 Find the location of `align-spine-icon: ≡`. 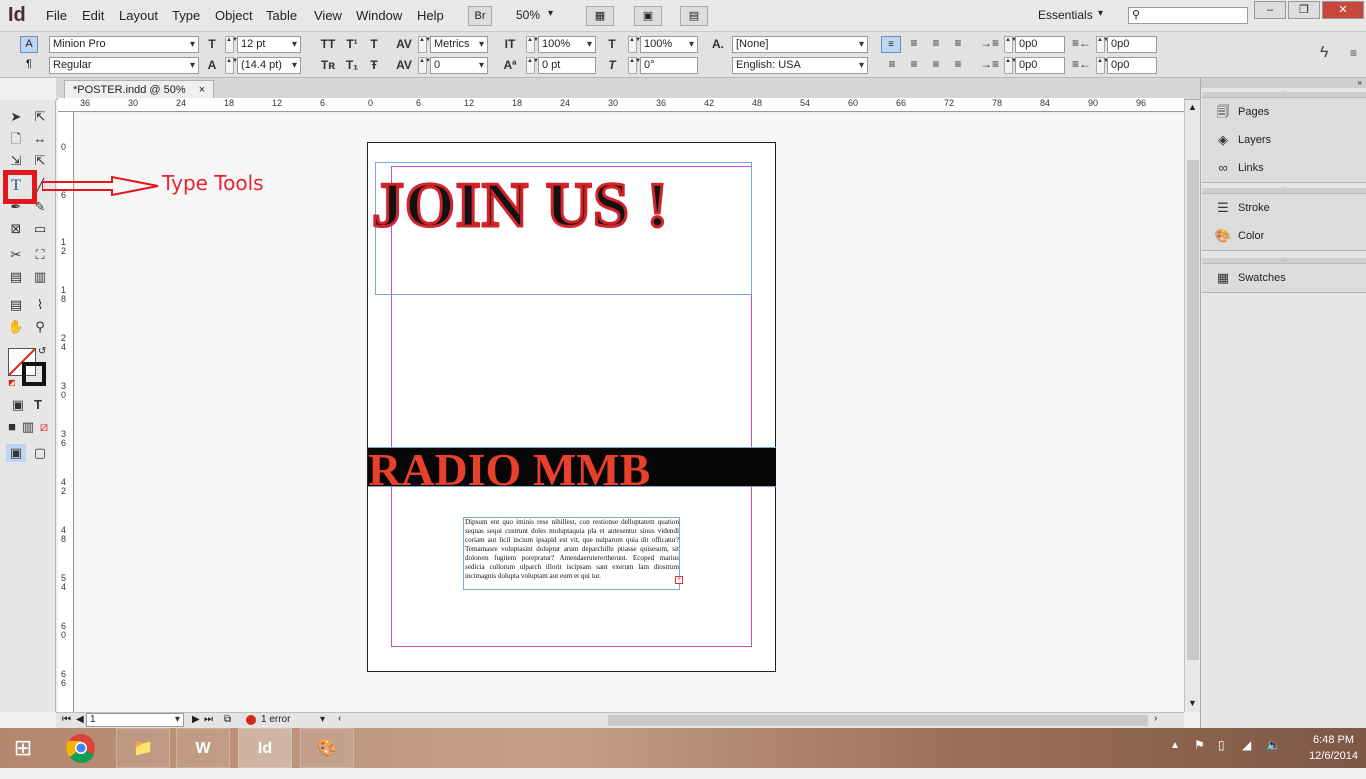

align-spine-icon: ≡ is located at coordinates (958, 64).